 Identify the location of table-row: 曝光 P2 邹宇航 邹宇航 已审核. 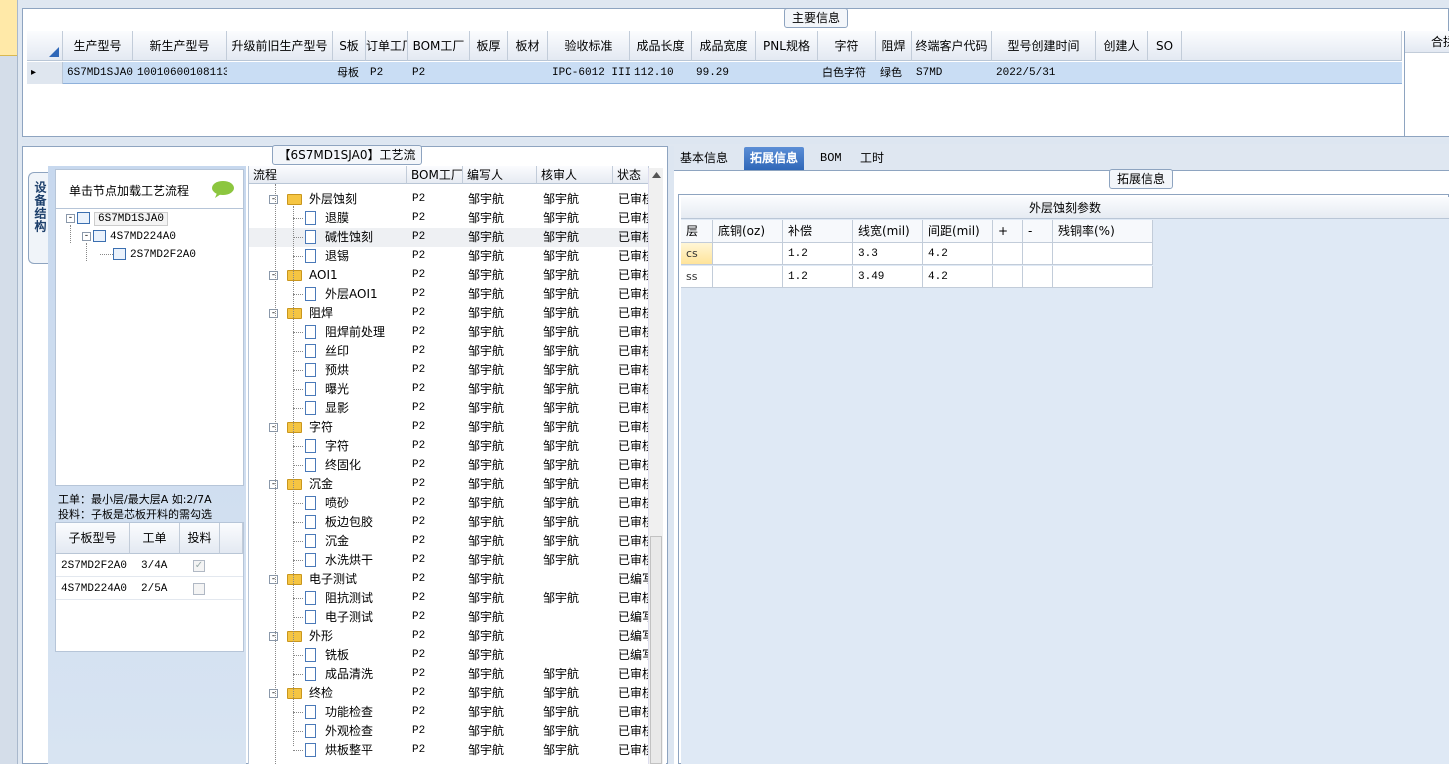
(449, 389).